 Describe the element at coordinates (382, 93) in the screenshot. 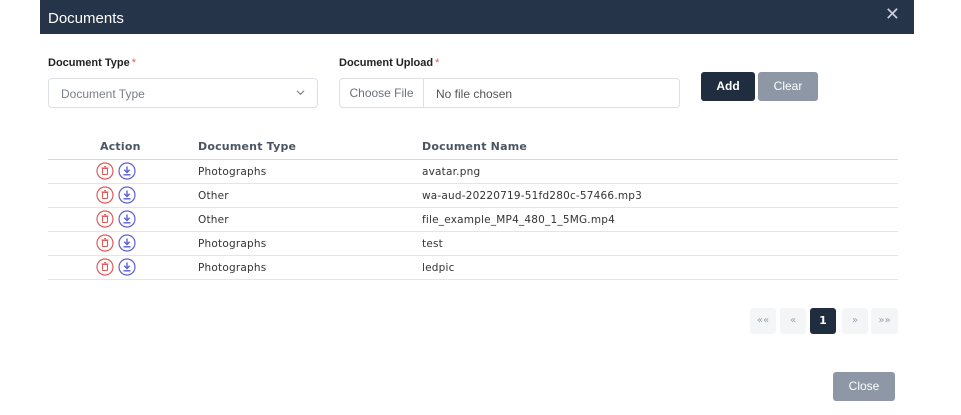

I see `choose-file-button: Choose File` at that location.